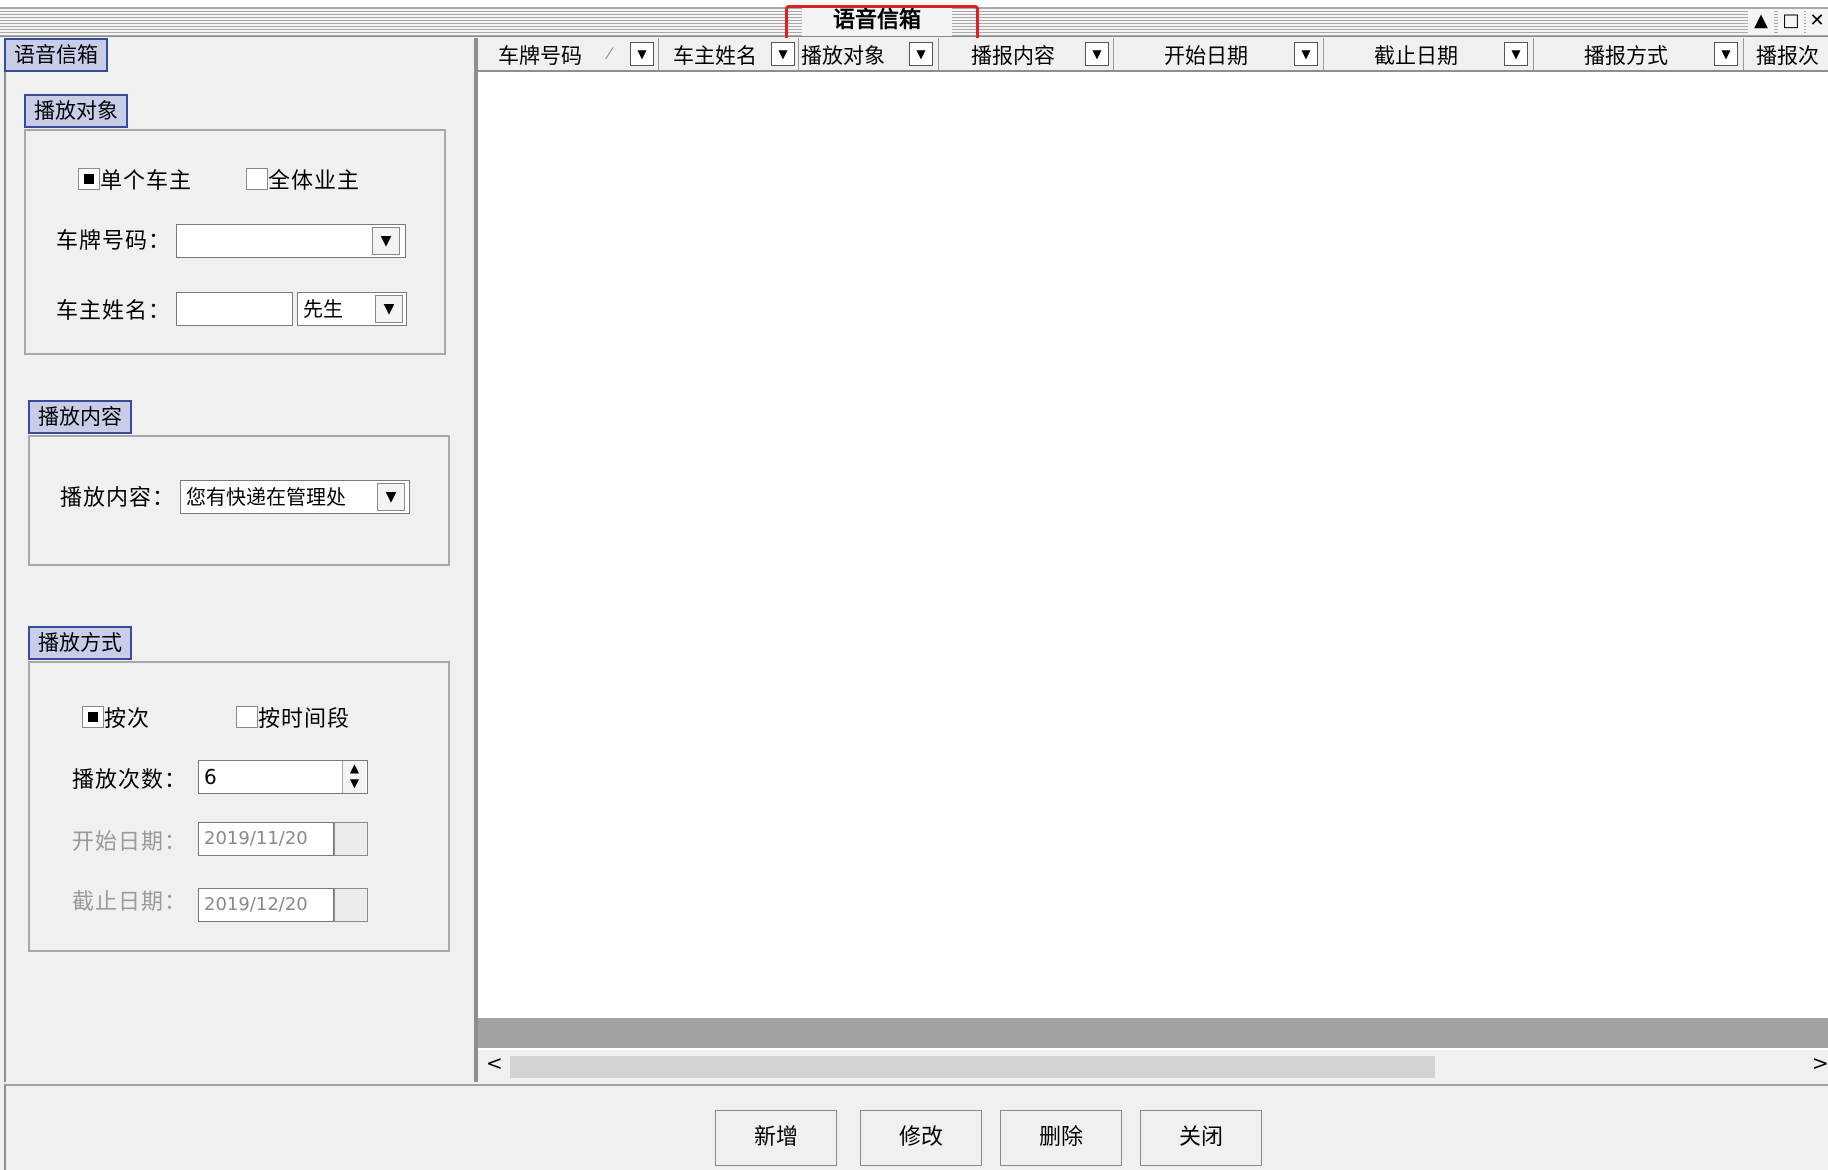 This screenshot has height=1170, width=1828. What do you see at coordinates (76, 111) in the screenshot?
I see `target-group-label: 播放对象` at bounding box center [76, 111].